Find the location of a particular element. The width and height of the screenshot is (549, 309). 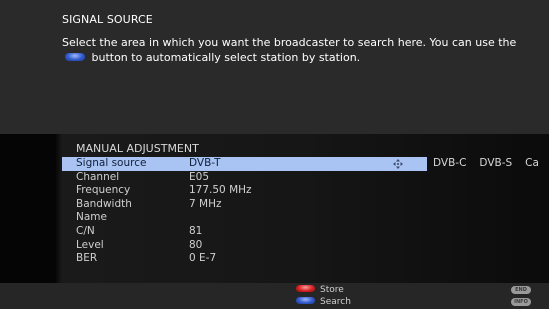

footer-bar: Store Search END INFO is located at coordinates (274, 296).